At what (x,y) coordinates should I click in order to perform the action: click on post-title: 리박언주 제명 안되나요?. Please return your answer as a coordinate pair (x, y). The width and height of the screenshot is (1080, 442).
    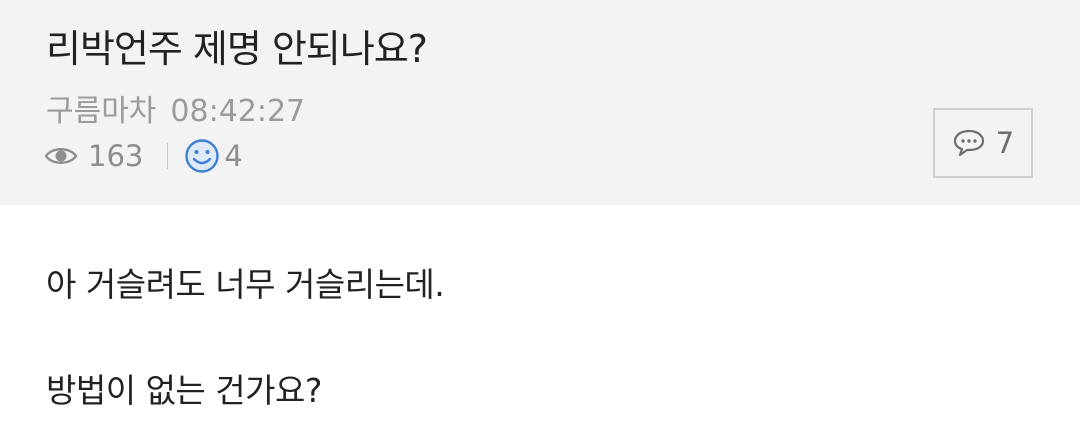
    Looking at the image, I should click on (237, 49).